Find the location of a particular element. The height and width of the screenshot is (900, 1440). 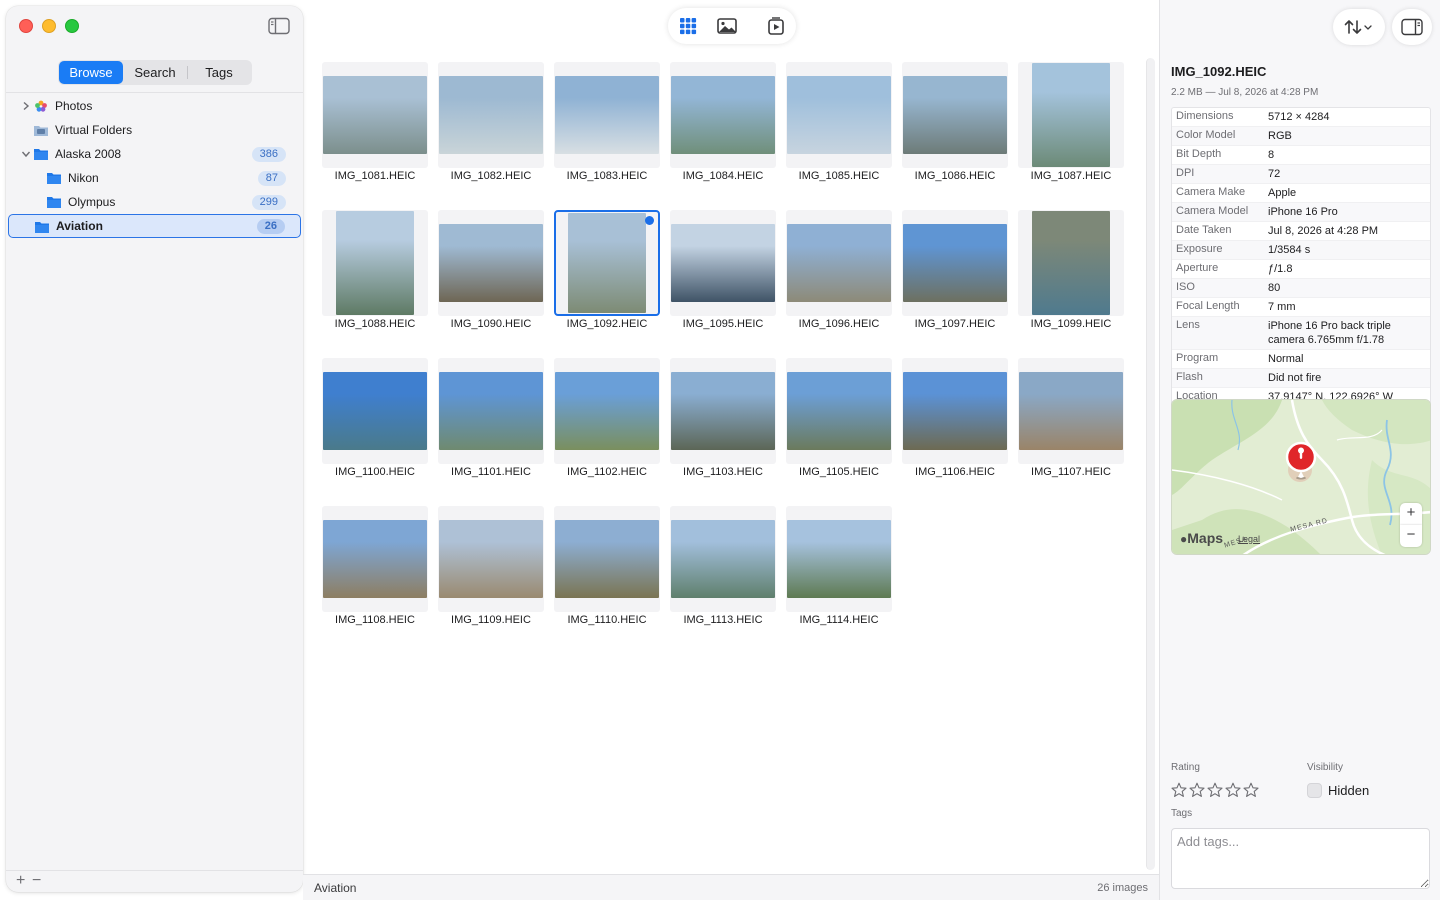

thumbnail-item: IMG_1109.HEIC is located at coordinates (491, 569).